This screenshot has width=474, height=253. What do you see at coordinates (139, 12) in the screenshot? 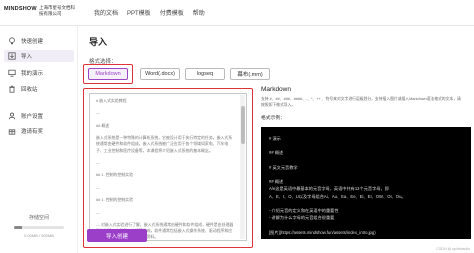
I see `nav-ppt-templates: PPT模板` at bounding box center [139, 12].